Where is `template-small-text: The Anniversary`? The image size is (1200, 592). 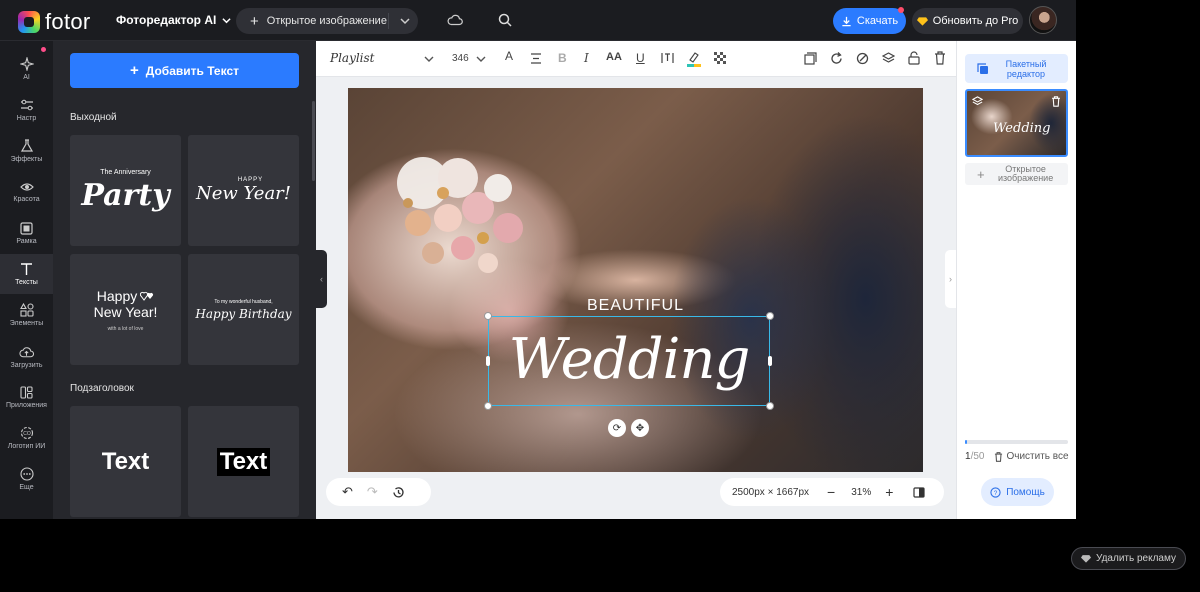
template-small-text: The Anniversary is located at coordinates (125, 172).